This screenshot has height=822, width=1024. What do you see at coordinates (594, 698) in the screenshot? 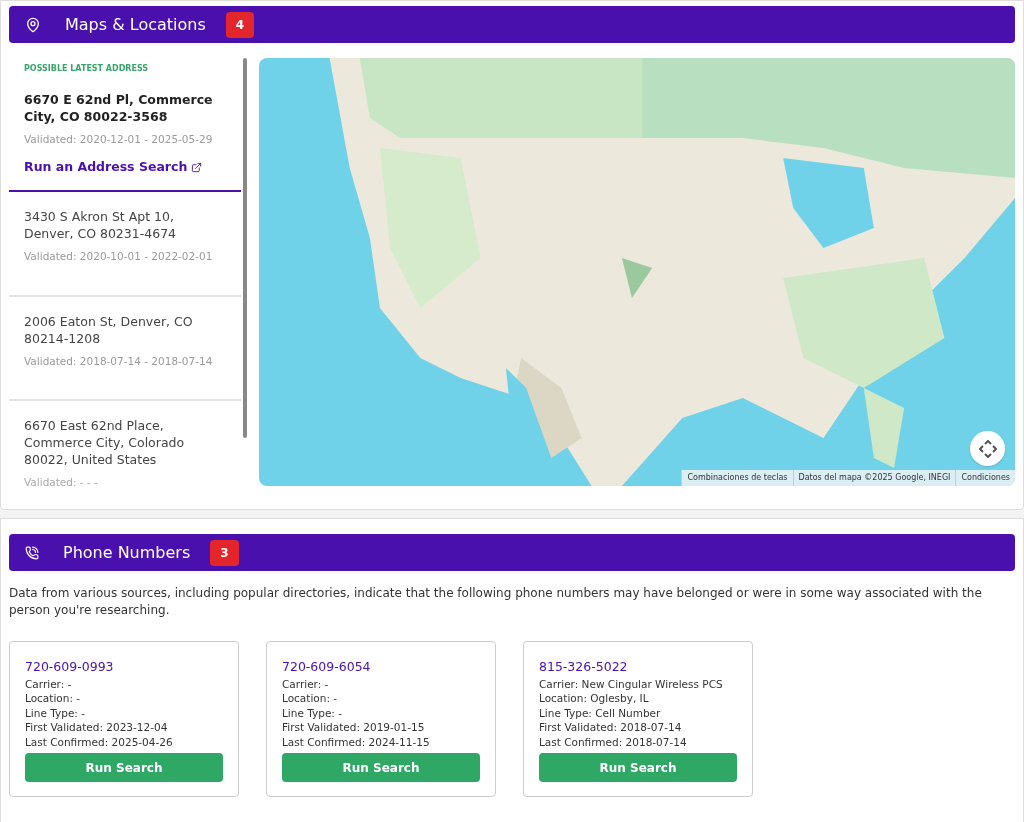
I see `phone-detail: Location: Oglesby, IL` at bounding box center [594, 698].